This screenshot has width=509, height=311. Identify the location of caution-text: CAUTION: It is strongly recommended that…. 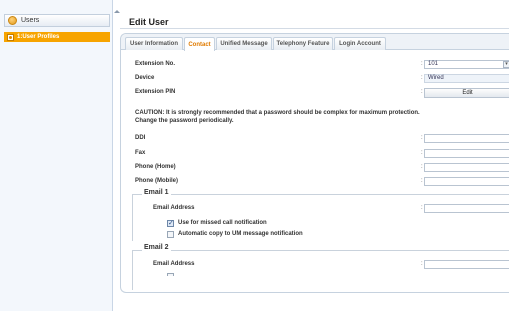
(277, 117).